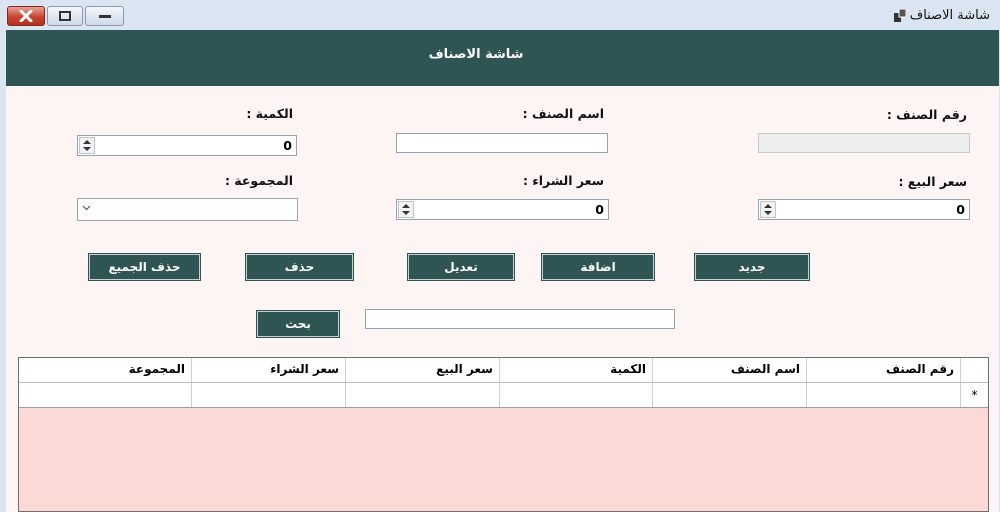 The image size is (1000, 512). What do you see at coordinates (520, 319) in the screenshot?
I see `search-input` at bounding box center [520, 319].